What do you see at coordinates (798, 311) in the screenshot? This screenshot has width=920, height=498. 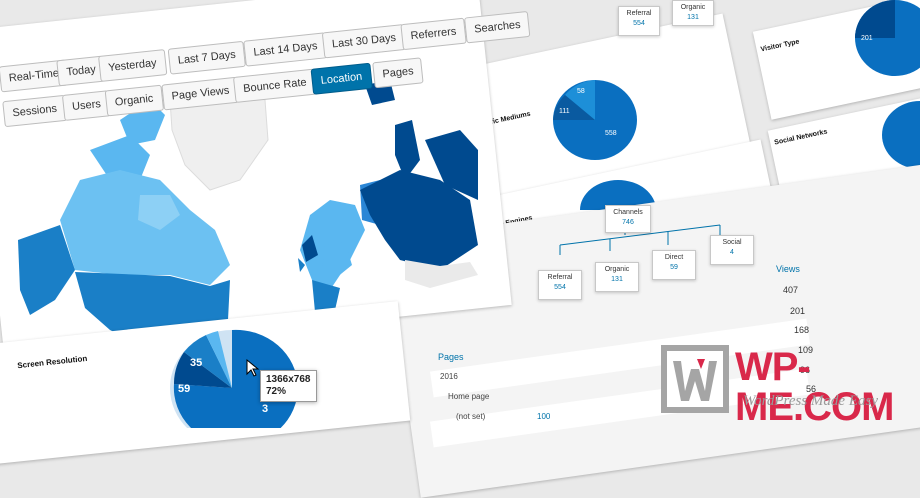 I see `views-cell: 201` at bounding box center [798, 311].